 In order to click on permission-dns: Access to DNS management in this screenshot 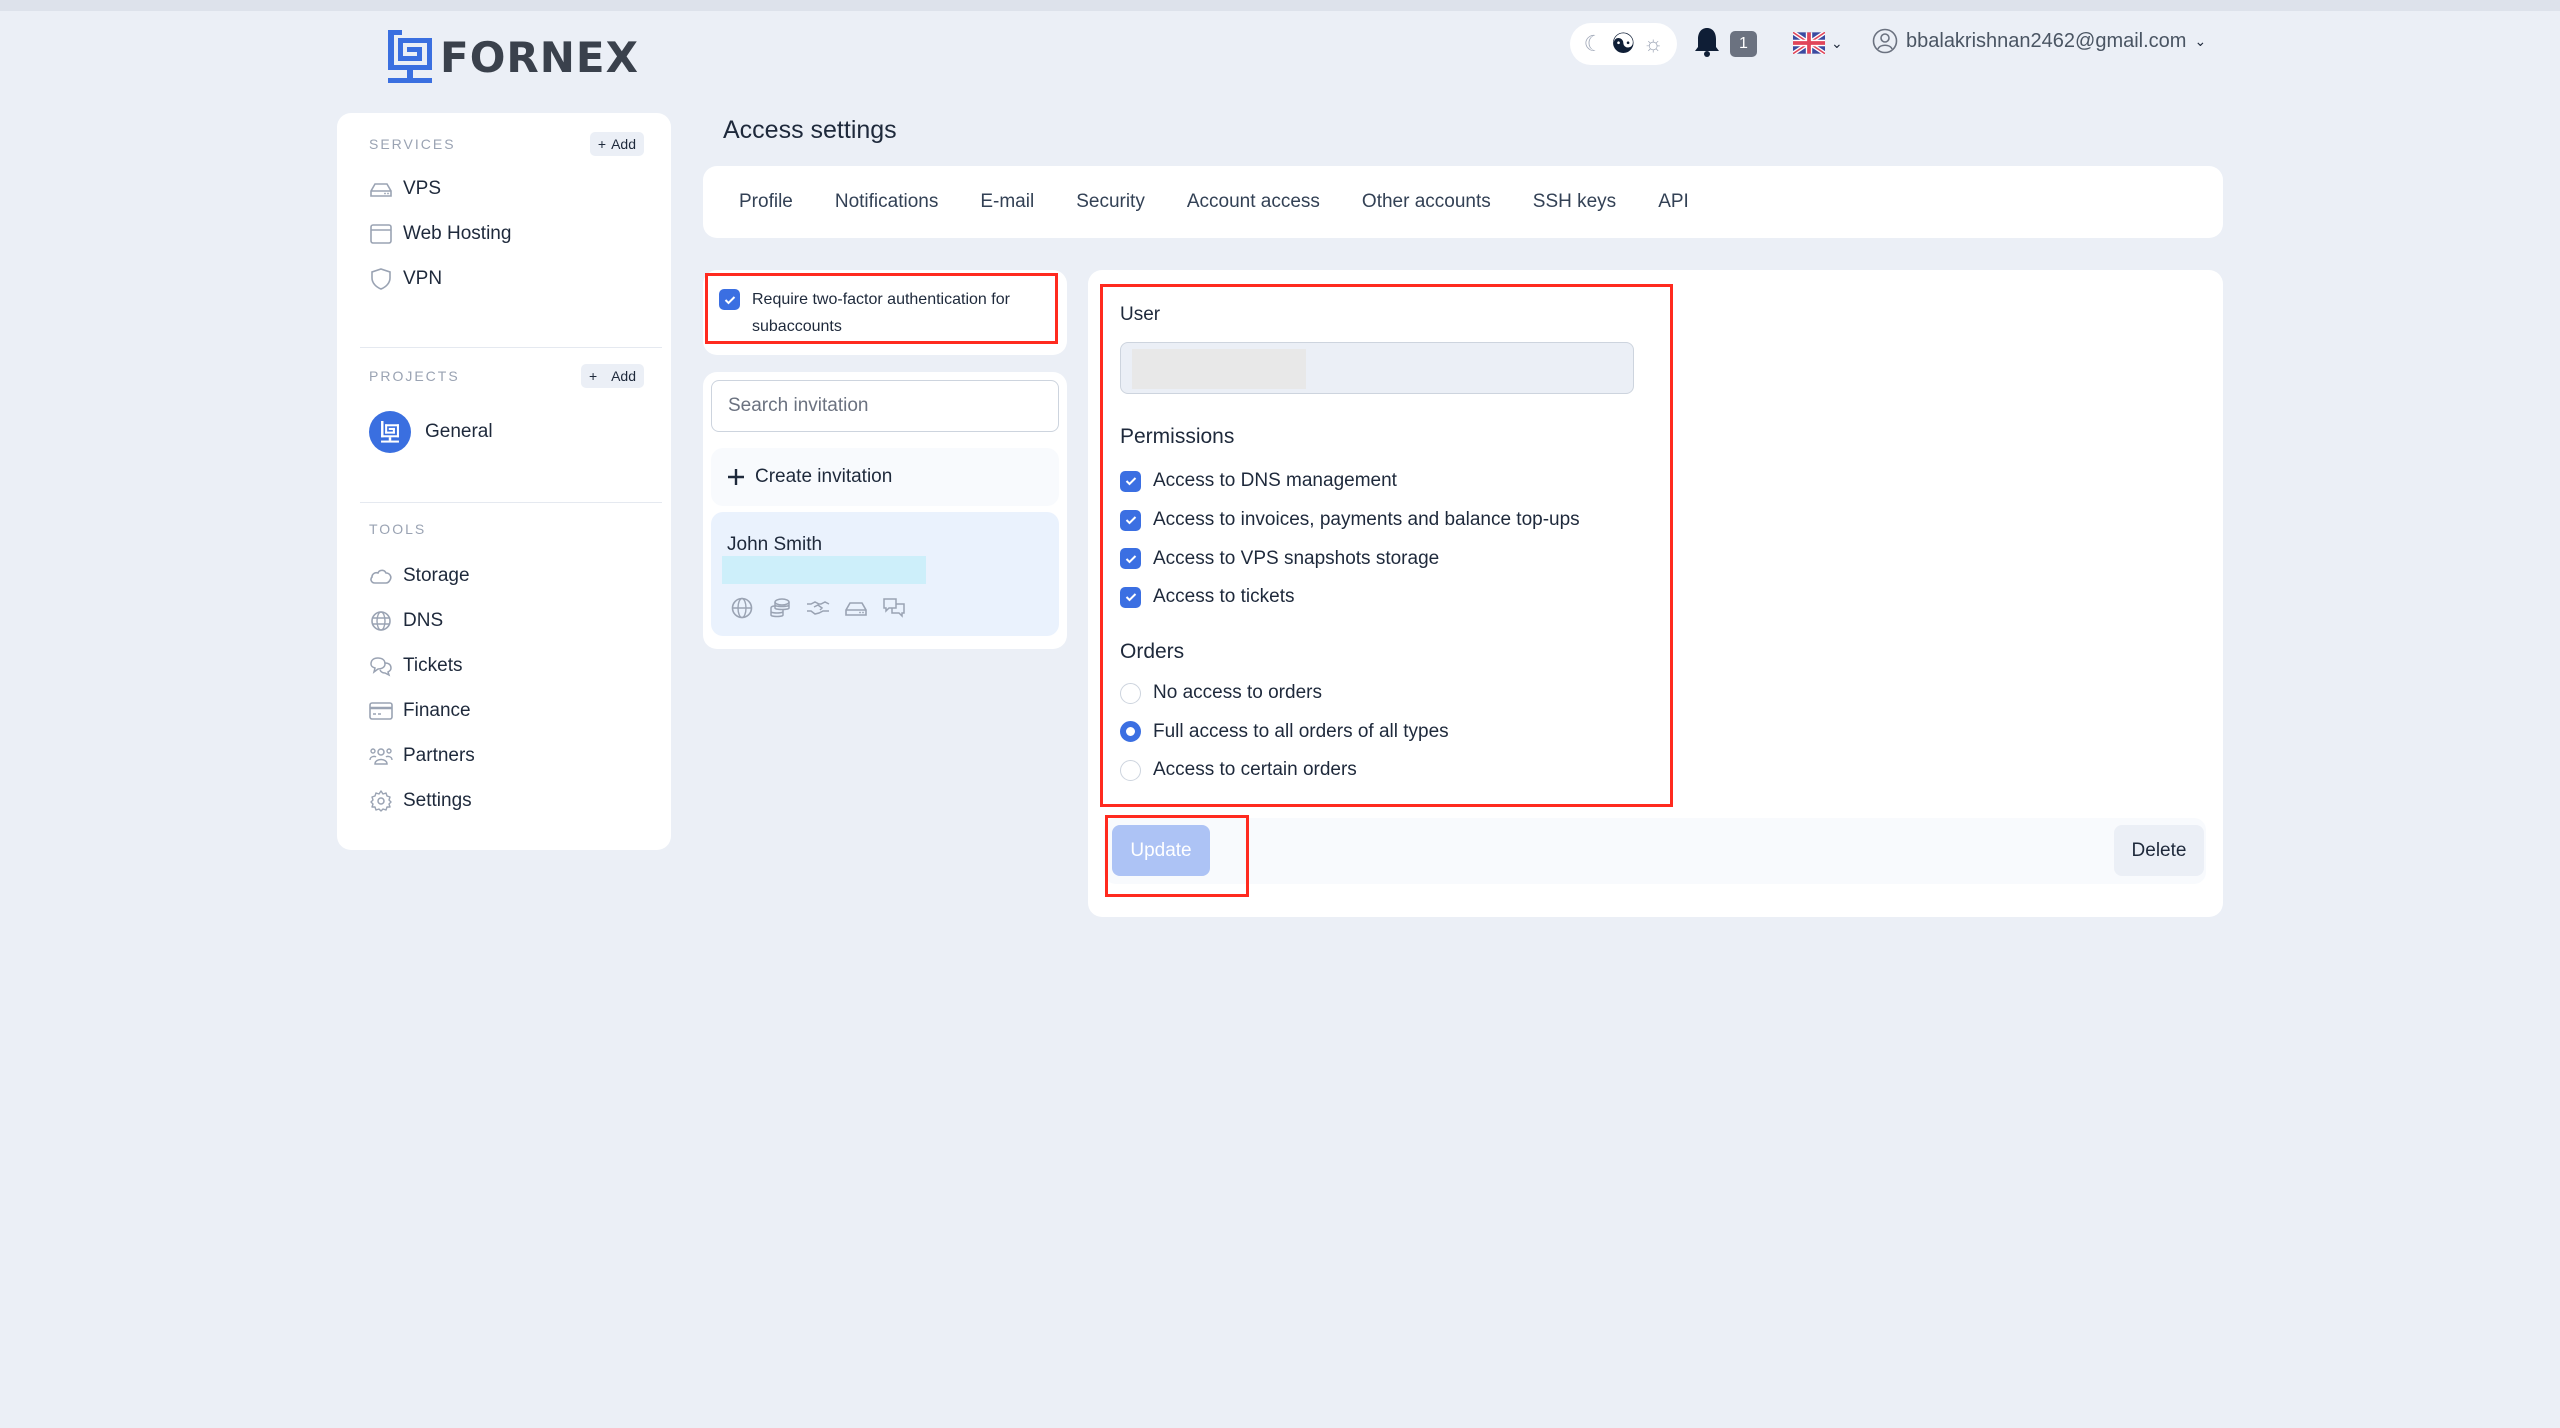, I will do `click(1350, 481)`.